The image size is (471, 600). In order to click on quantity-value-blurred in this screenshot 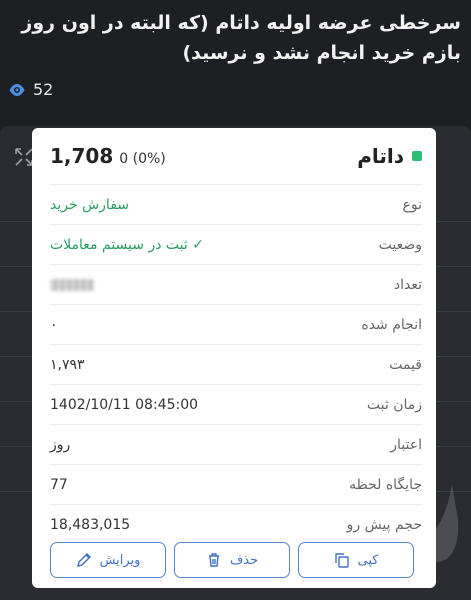, I will do `click(72, 284)`.